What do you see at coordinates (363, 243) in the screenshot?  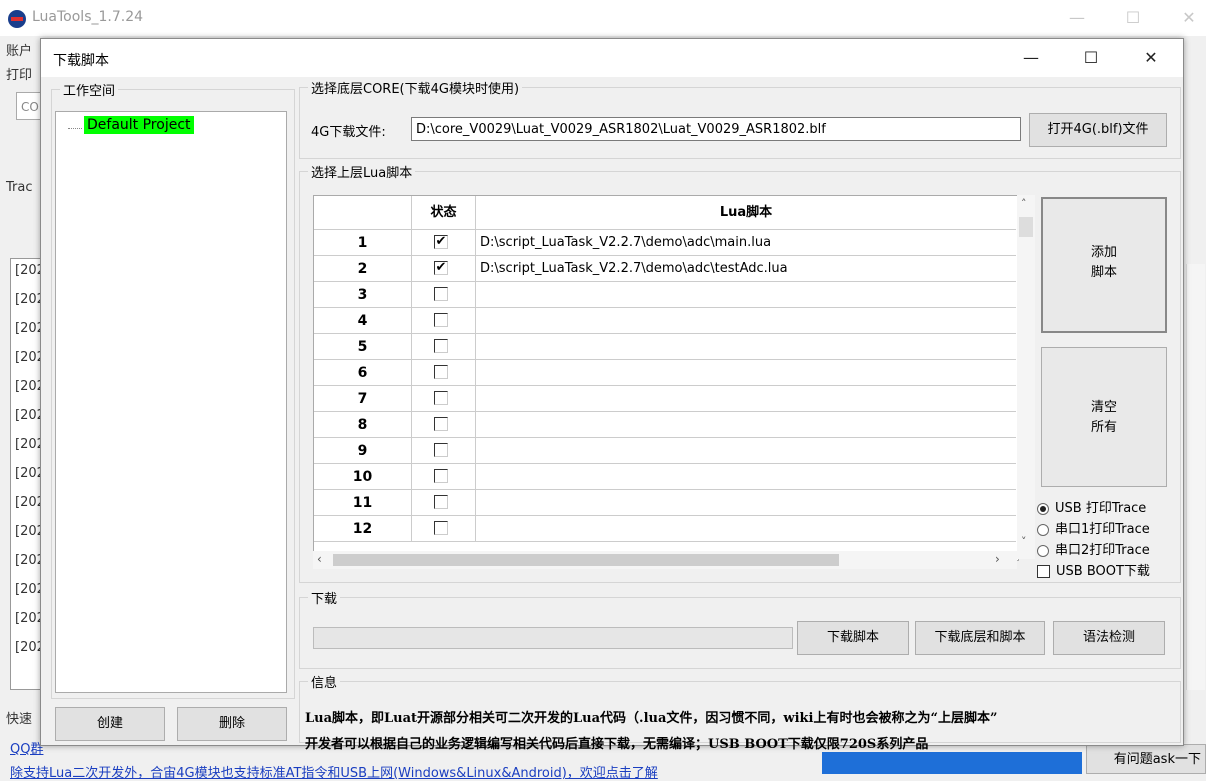 I see `row-number: 1` at bounding box center [363, 243].